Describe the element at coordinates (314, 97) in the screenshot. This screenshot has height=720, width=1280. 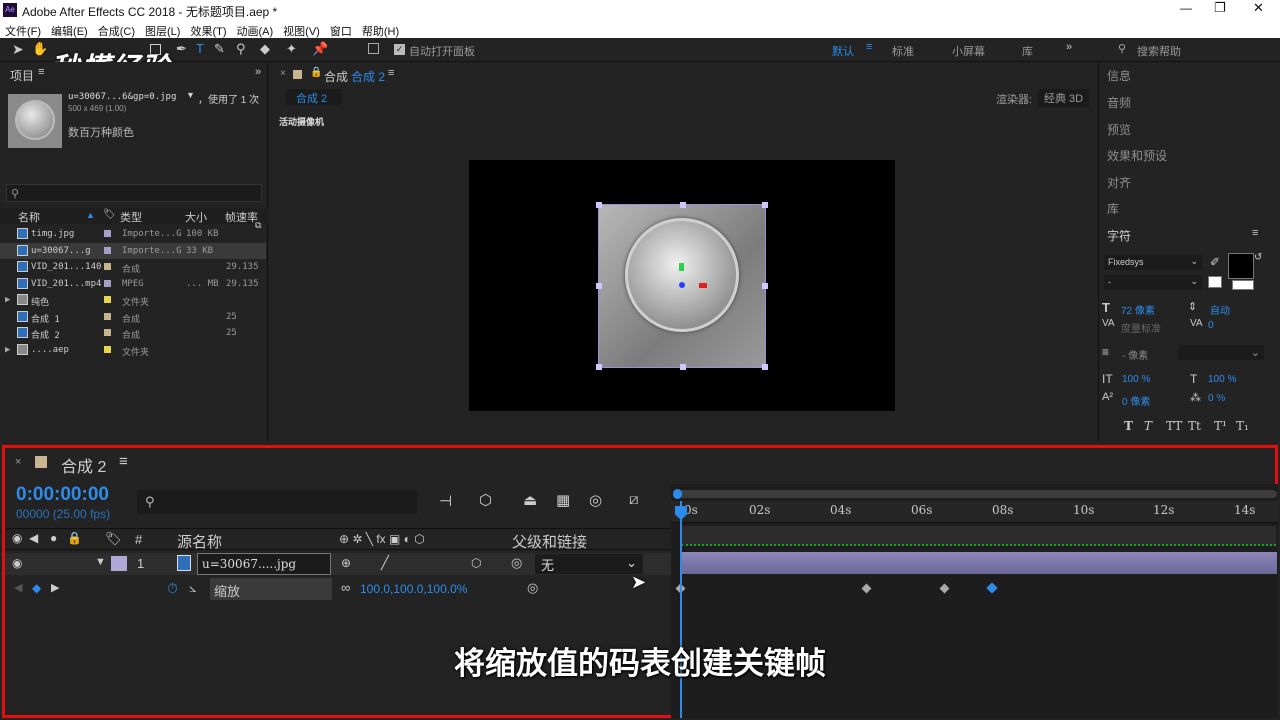
I see `comp-sub-tab: 合成 2` at that location.